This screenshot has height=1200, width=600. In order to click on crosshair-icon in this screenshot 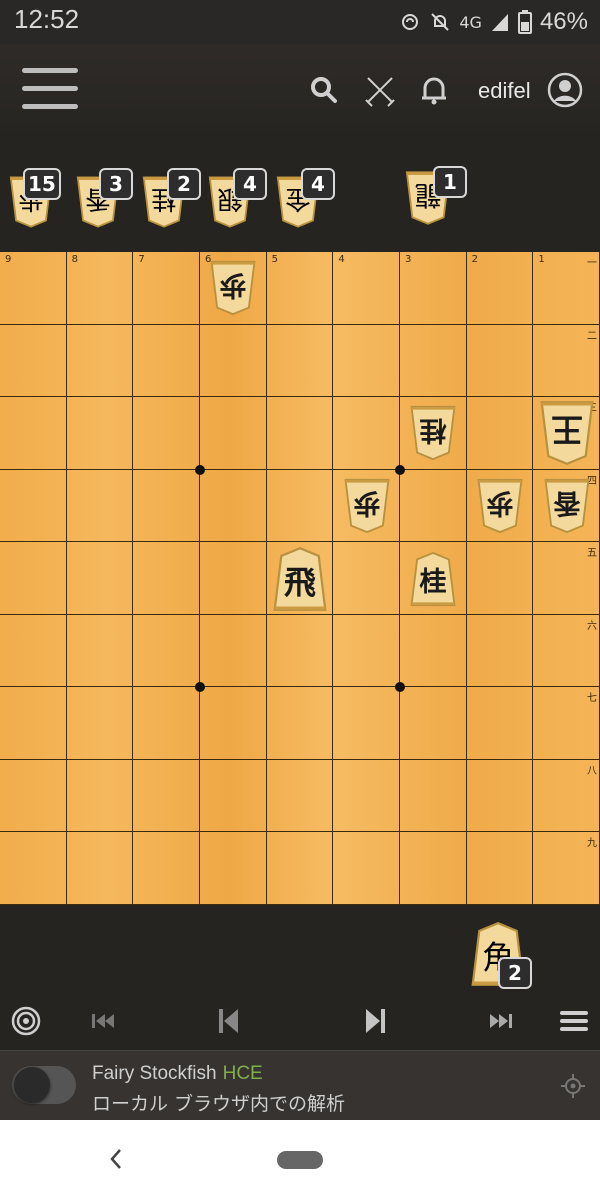, I will do `click(573, 1086)`.